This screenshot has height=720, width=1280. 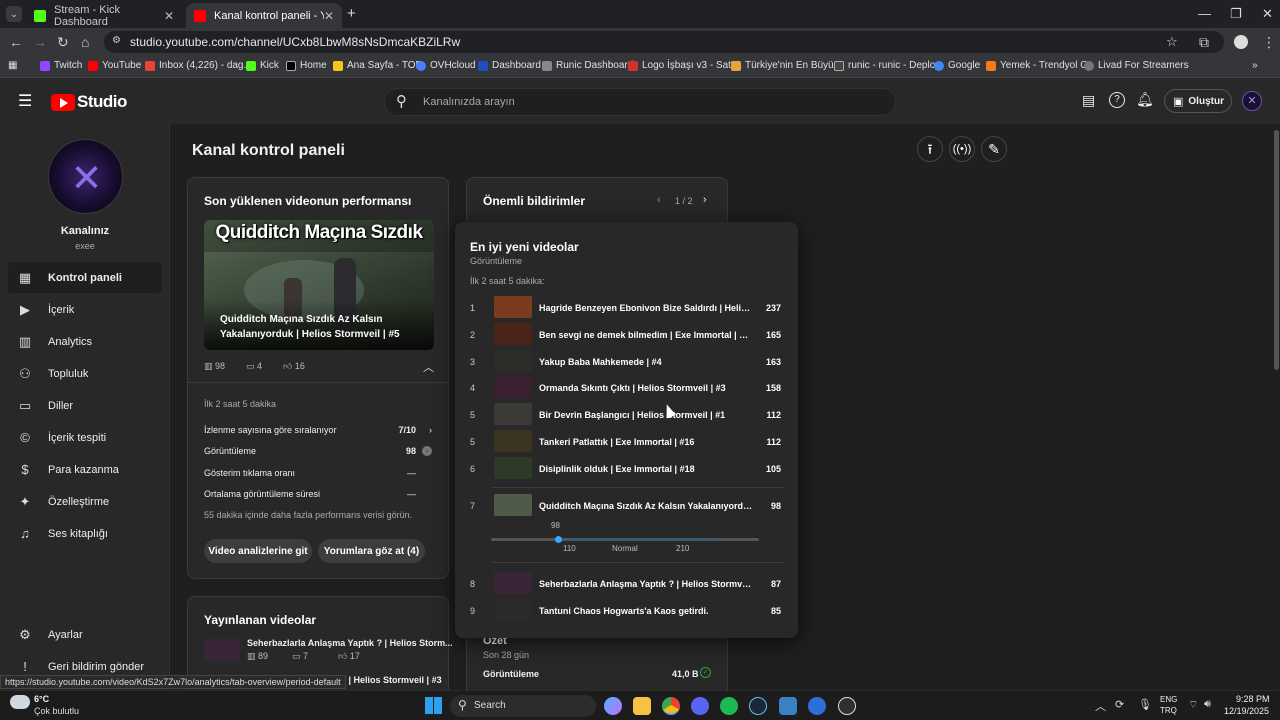 What do you see at coordinates (887, 65) in the screenshot?
I see `bookmark-runic-deploy: runic - runic - Deploy` at bounding box center [887, 65].